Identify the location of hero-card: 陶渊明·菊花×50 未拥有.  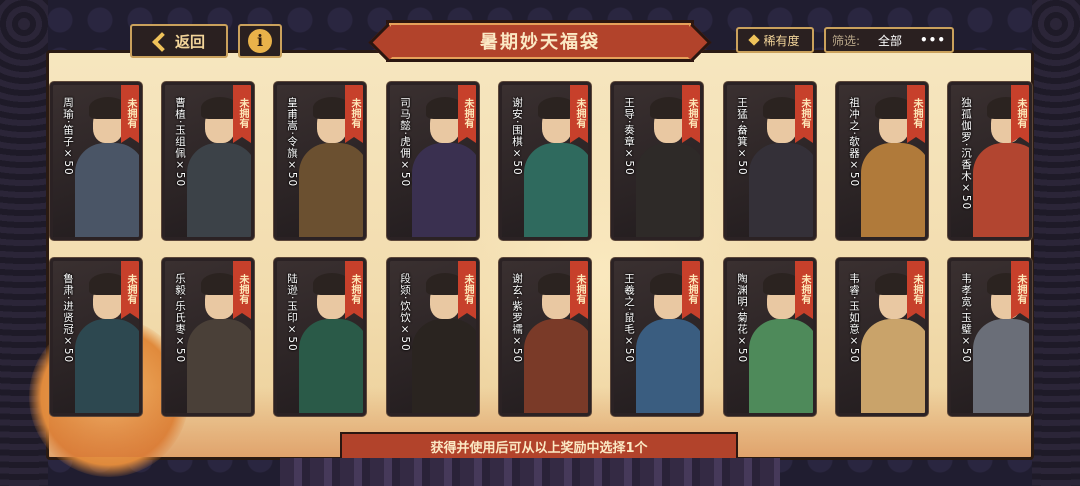
(770, 337).